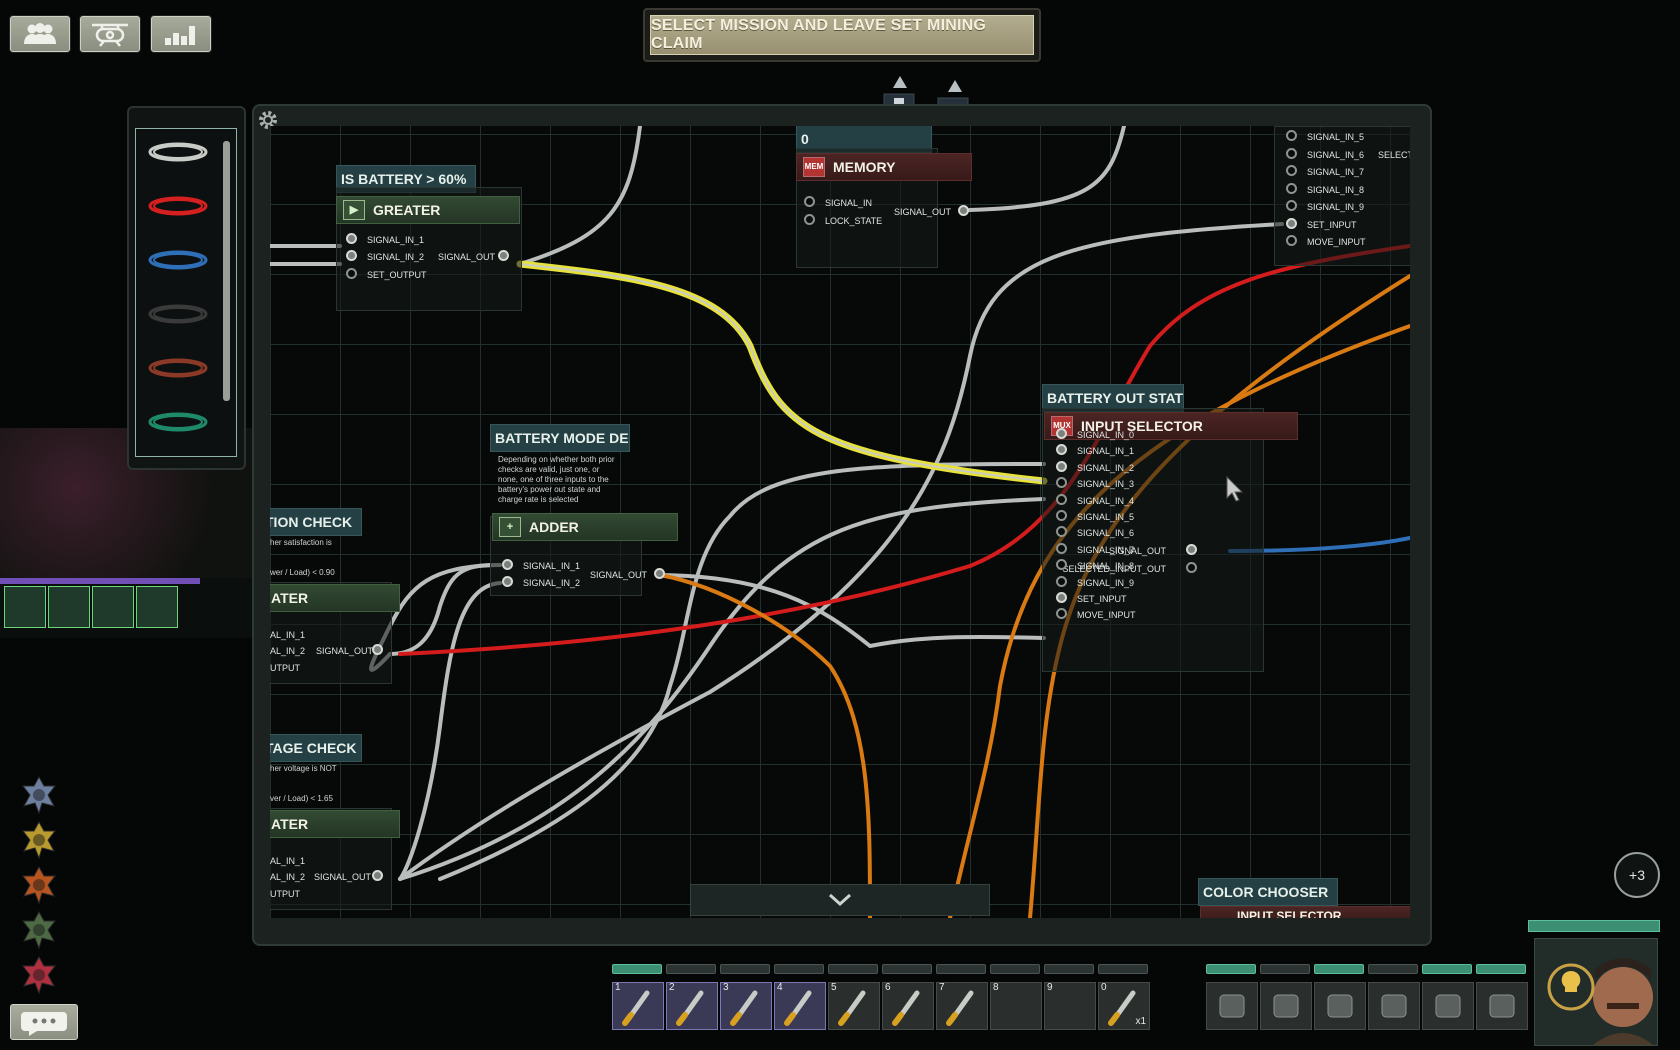  Describe the element at coordinates (814, 167) in the screenshot. I see `memory-chip-icon: MEM` at that location.